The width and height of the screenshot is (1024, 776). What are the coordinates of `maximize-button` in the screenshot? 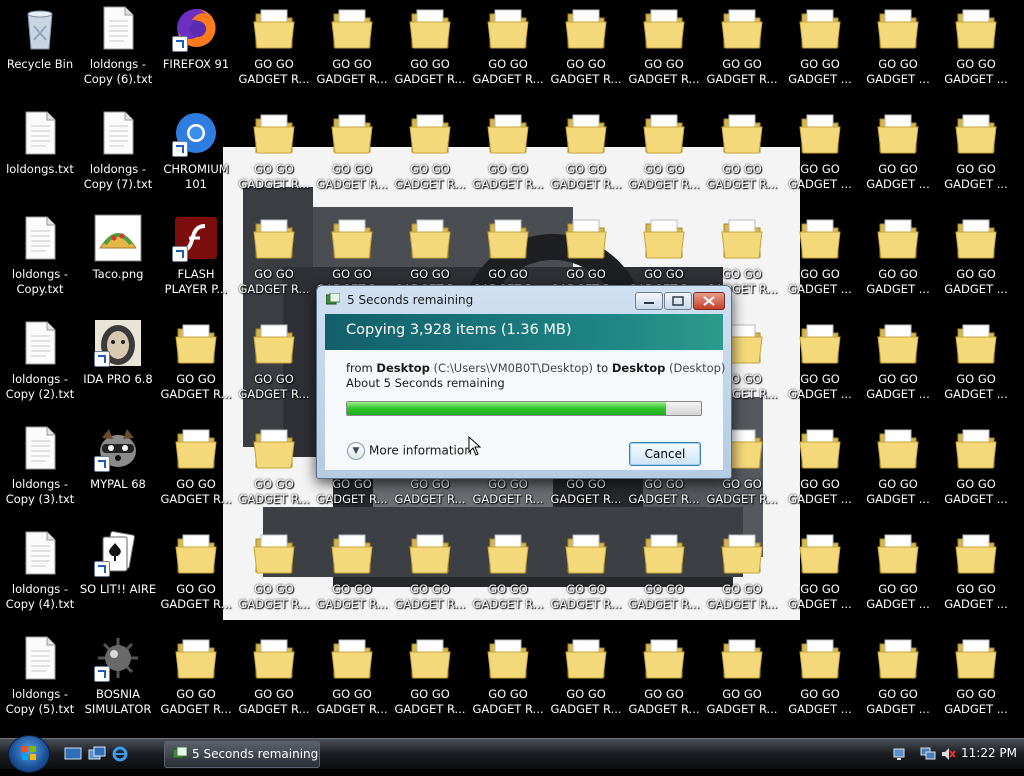 It's located at (678, 301).